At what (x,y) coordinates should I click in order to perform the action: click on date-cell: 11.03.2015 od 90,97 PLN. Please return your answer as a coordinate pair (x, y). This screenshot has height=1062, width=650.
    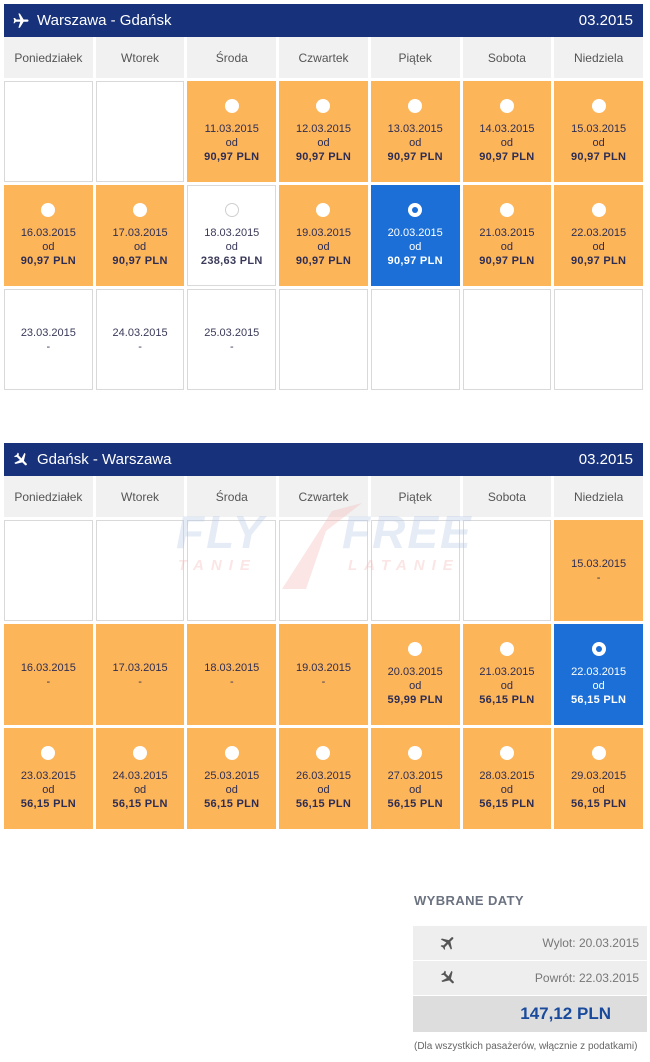
    Looking at the image, I should click on (232, 131).